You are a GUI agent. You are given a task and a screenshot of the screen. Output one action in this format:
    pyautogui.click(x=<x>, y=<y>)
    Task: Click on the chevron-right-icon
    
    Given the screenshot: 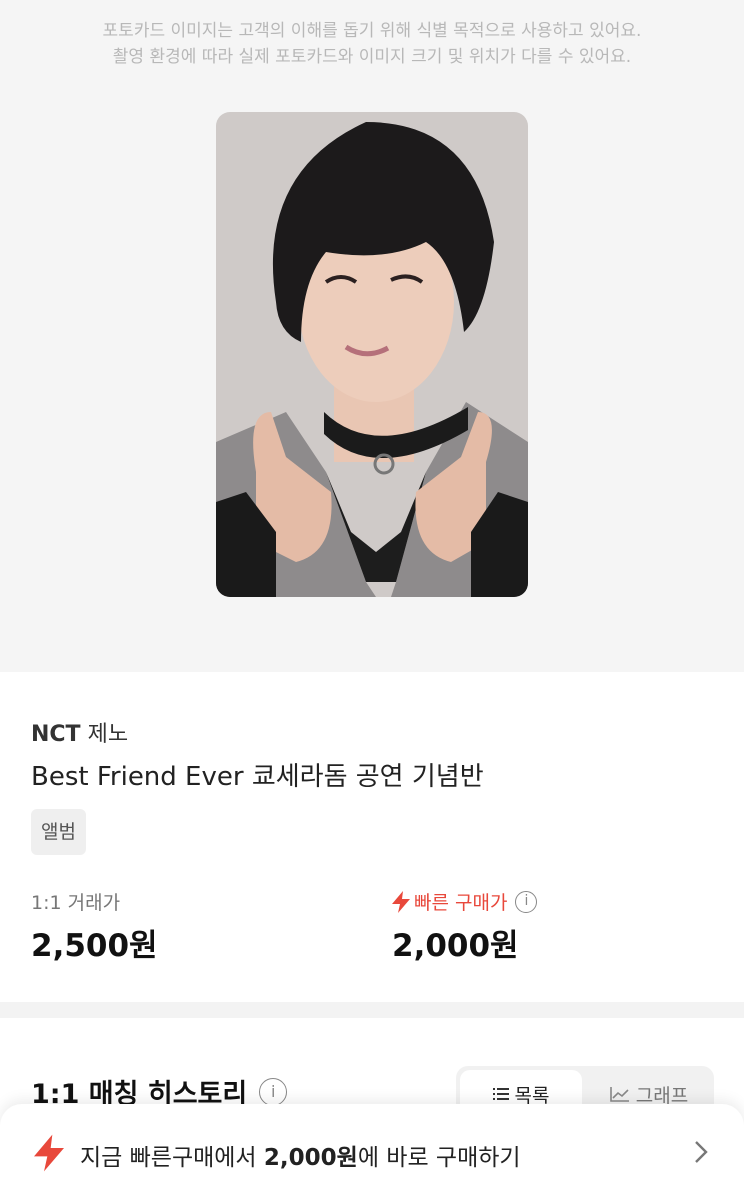 What is the action you would take?
    pyautogui.click(x=701, y=1152)
    